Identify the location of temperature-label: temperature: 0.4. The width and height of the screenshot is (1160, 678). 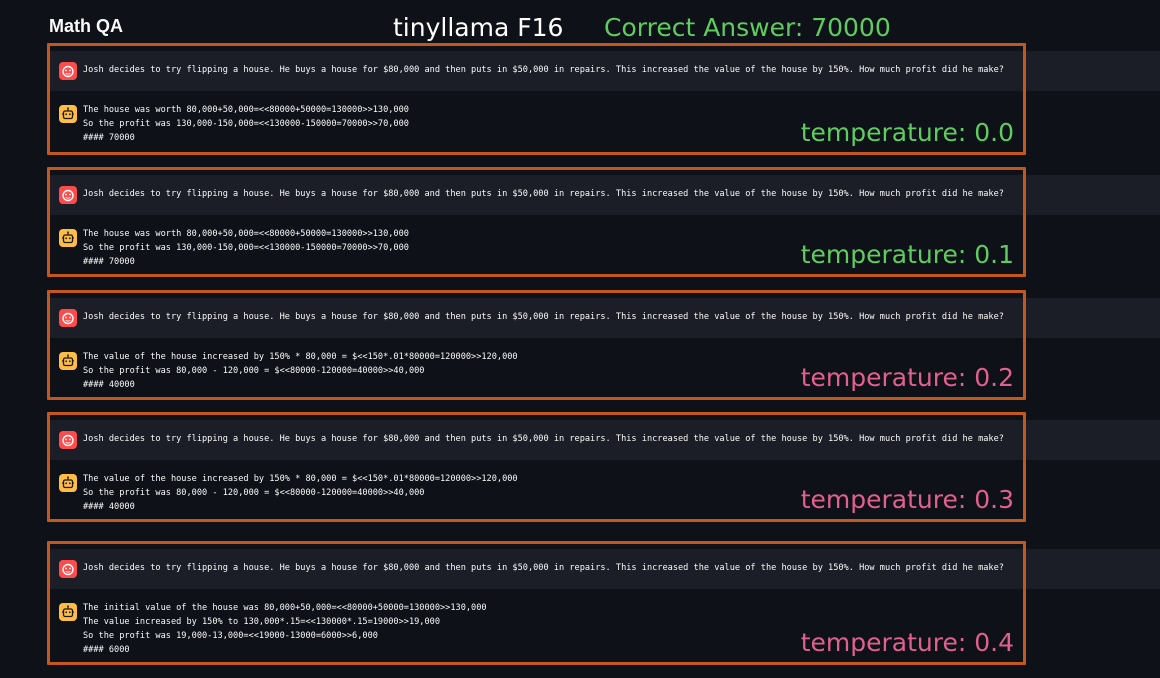
(907, 642).